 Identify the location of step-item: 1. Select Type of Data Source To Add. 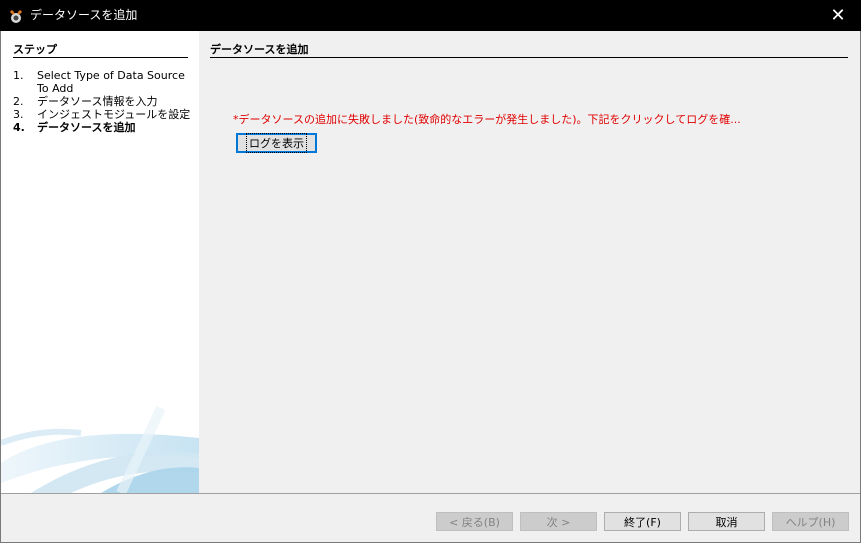
(103, 82).